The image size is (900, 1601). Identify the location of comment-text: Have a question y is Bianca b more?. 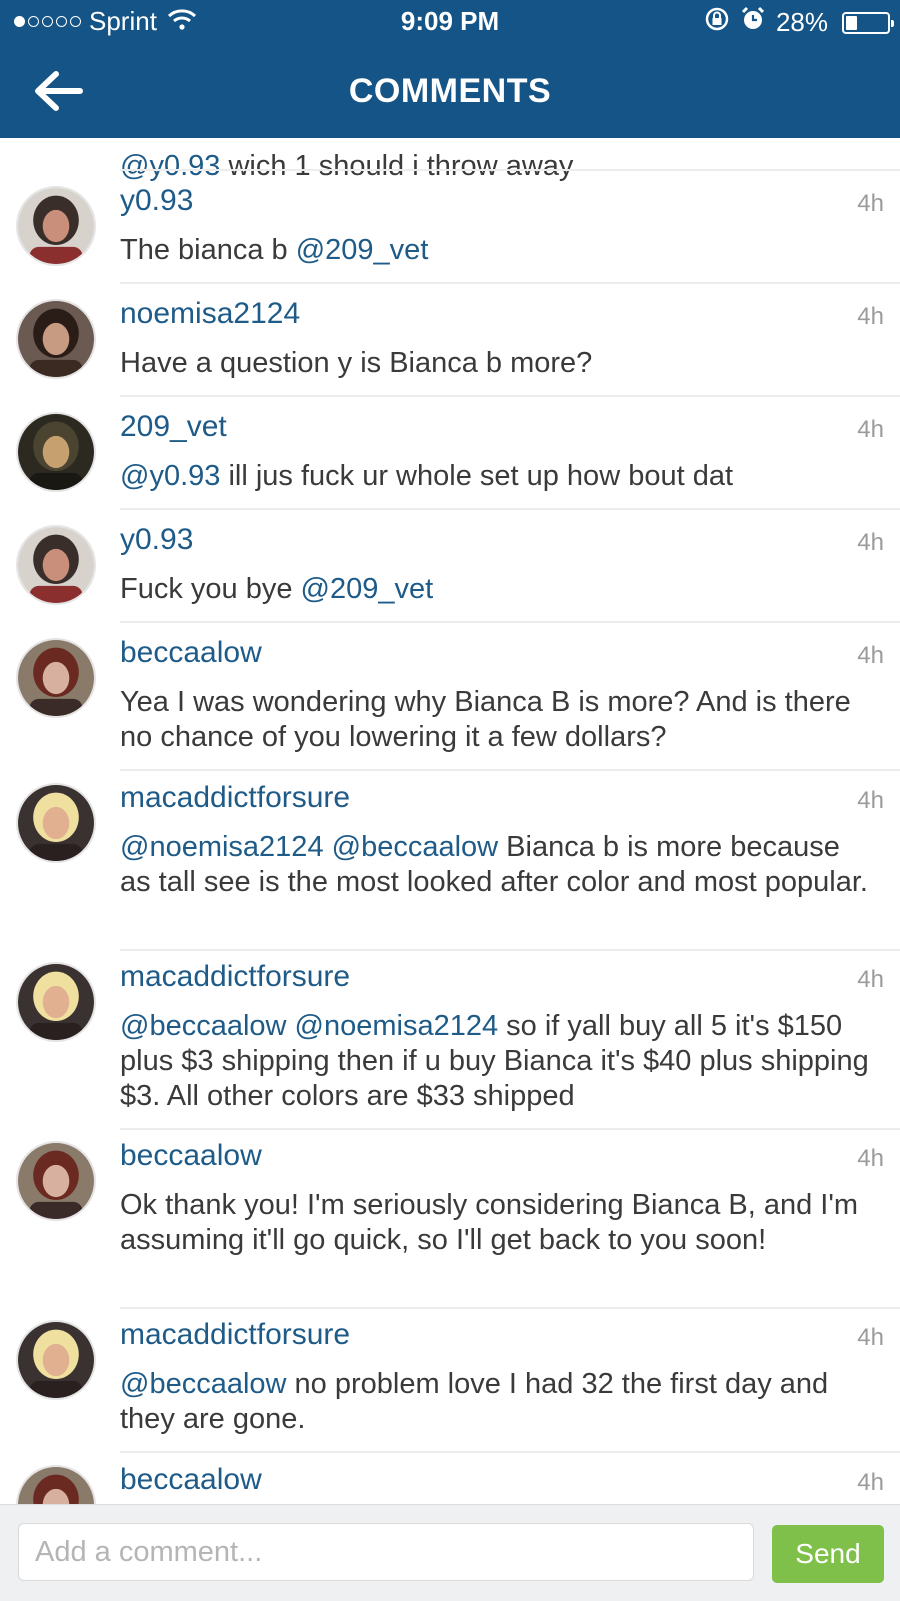
(498, 363).